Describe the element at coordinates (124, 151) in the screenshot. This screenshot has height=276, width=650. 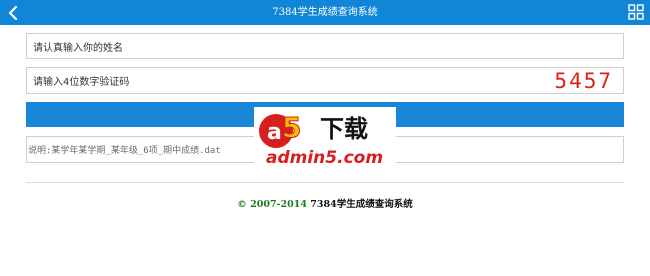
I see `note-text: 说明:某学年某学期_某年级_6项_期中成绩.dat` at that location.